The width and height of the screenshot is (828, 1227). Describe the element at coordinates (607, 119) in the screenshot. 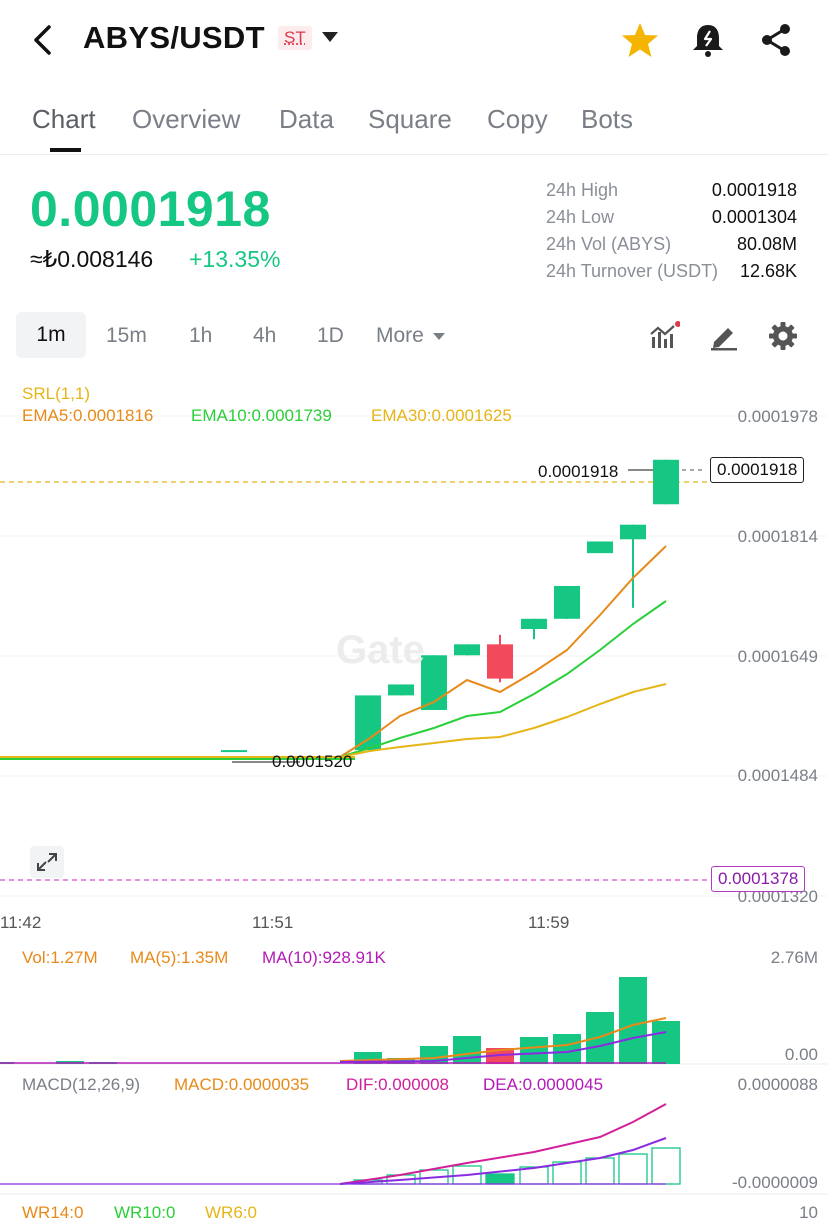

I see `tab-bots: Bots` at that location.